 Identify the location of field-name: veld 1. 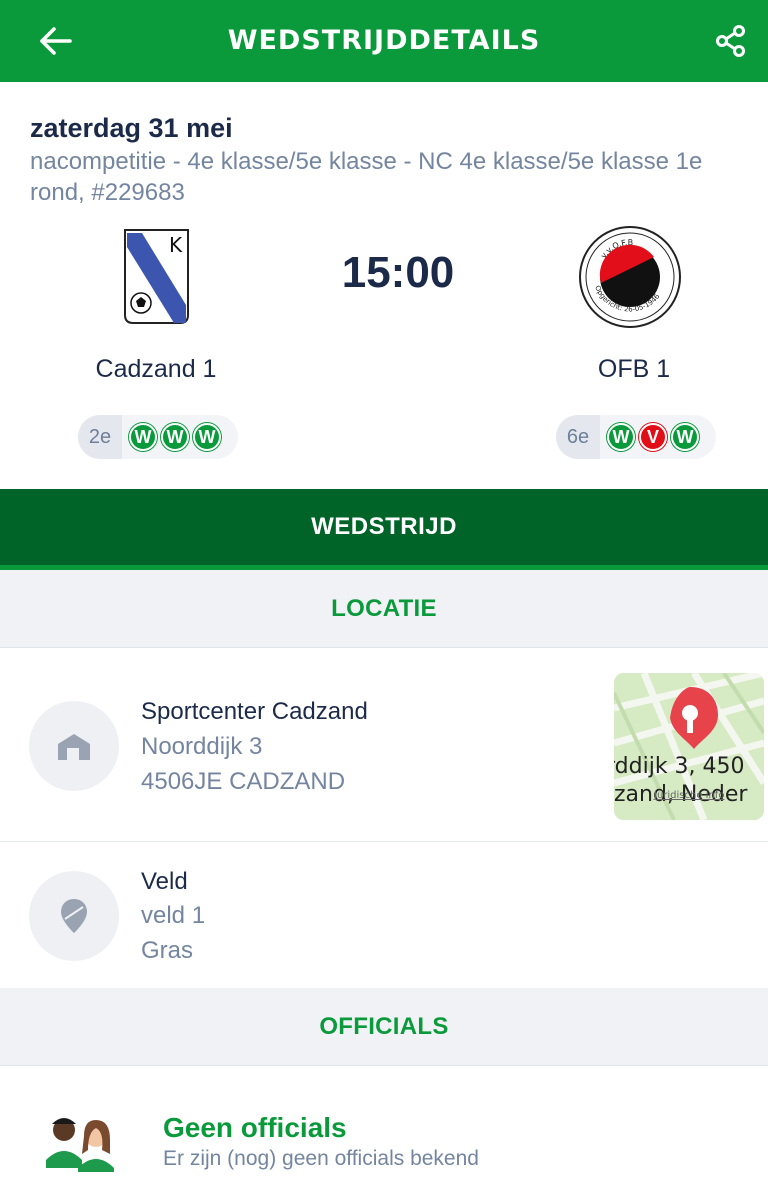
(173, 915).